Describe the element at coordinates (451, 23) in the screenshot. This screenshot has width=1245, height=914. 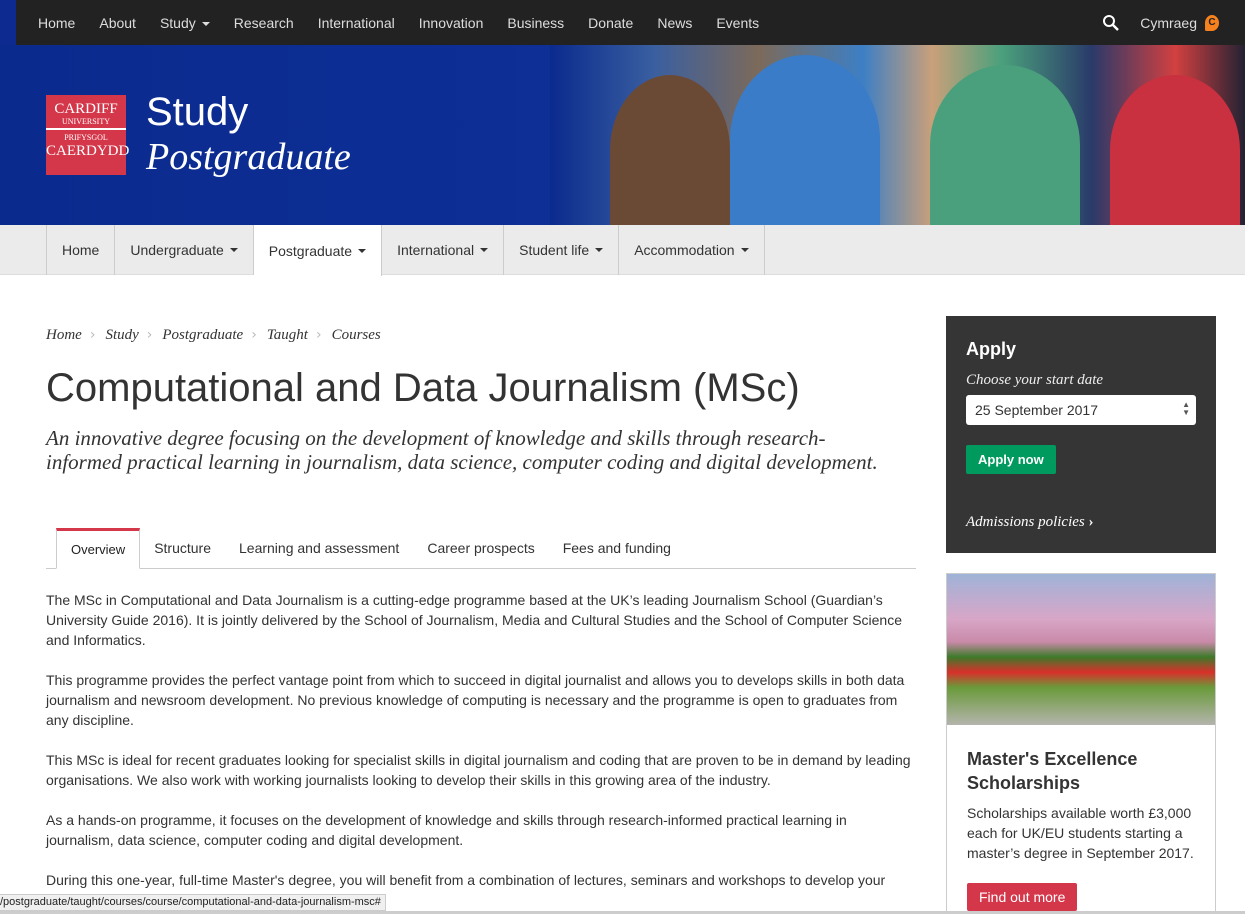
I see `topnav-innovation: Innovation` at that location.